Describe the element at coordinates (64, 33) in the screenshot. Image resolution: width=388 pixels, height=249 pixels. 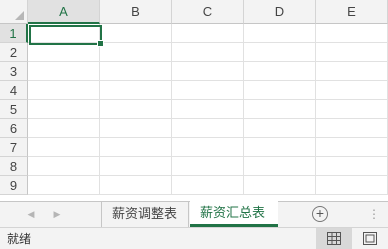
I see `cell-a1` at that location.